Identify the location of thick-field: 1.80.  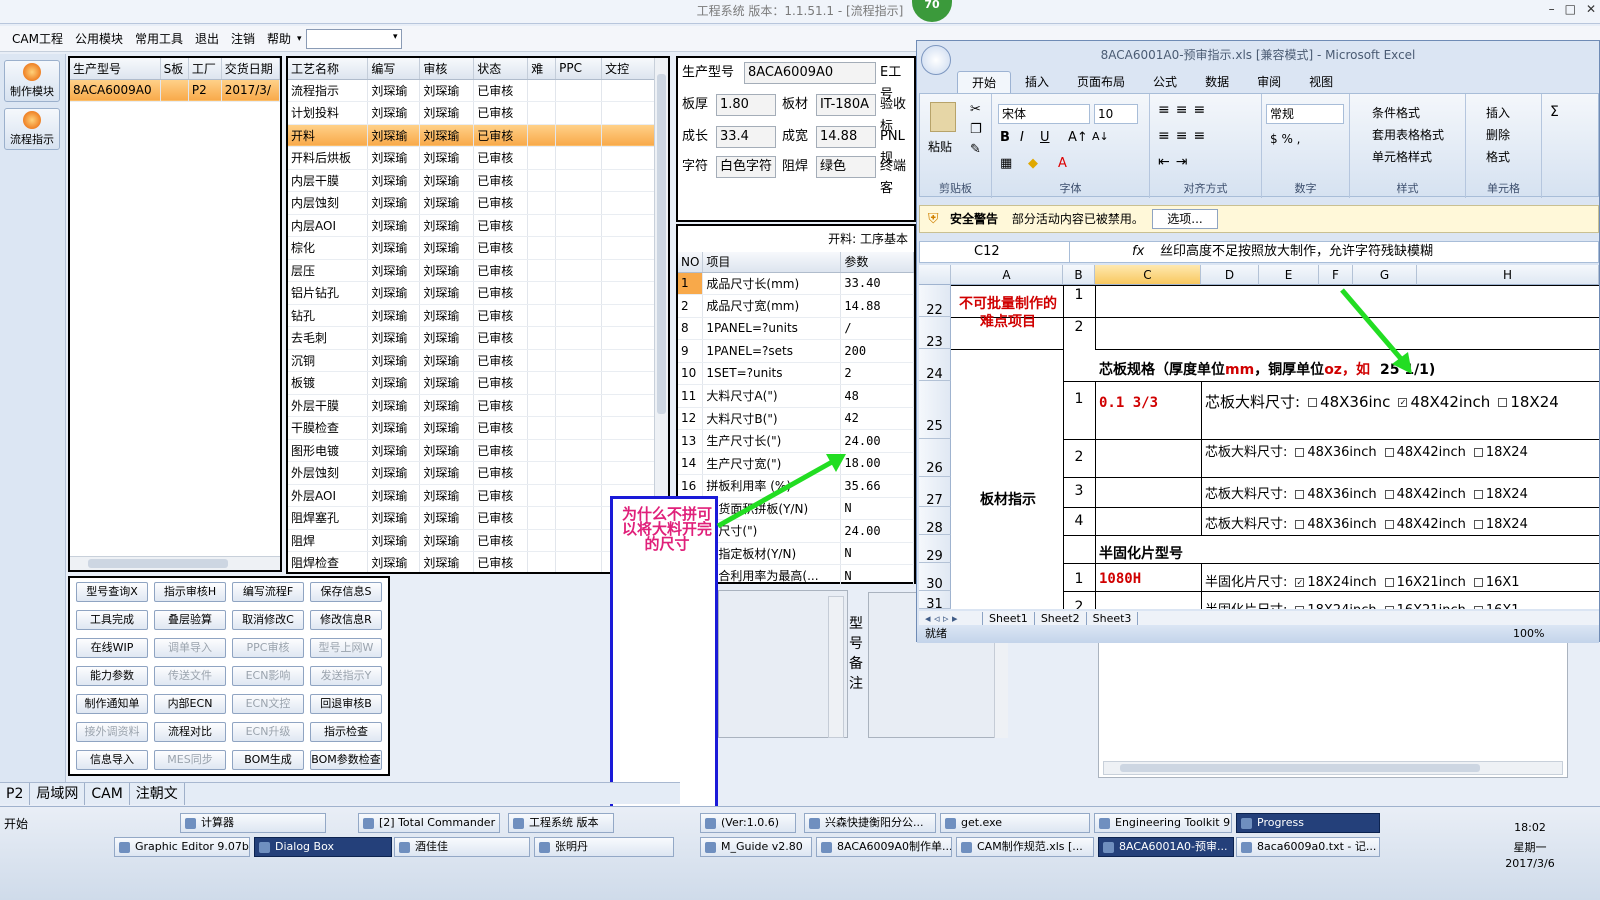
(746, 105).